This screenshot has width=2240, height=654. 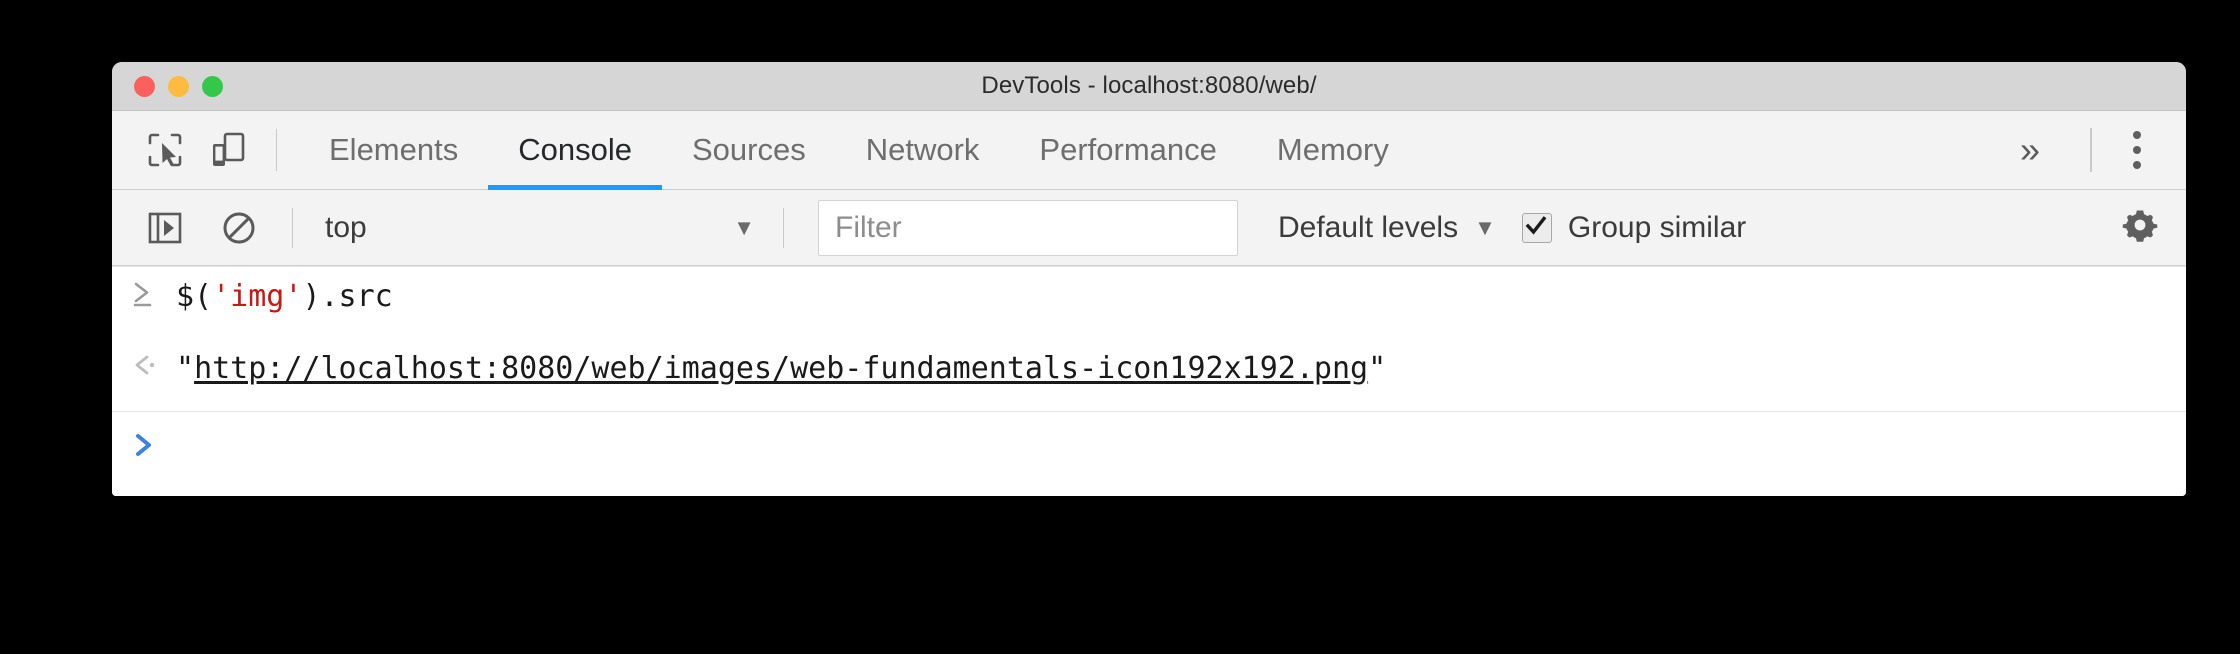 What do you see at coordinates (165, 228) in the screenshot?
I see `console-sidebar-toggle-icon` at bounding box center [165, 228].